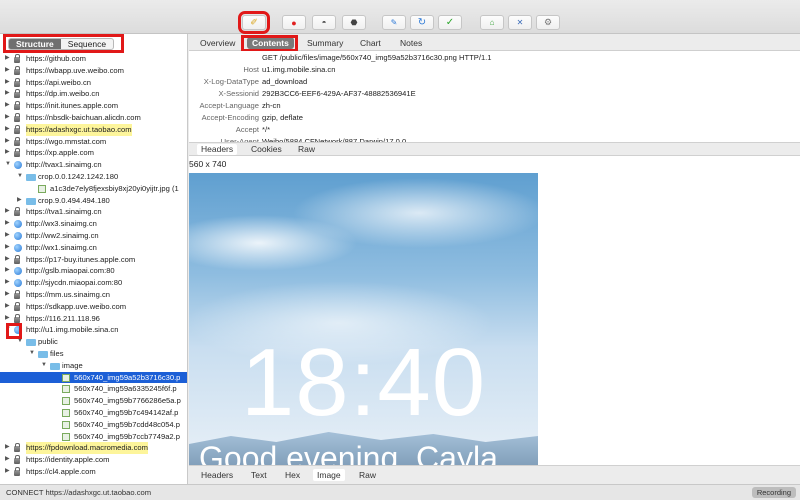 This screenshot has height=500, width=800. What do you see at coordinates (93, 319) in the screenshot?
I see `tree-row: ▶ https://116.211.118.96` at bounding box center [93, 319].